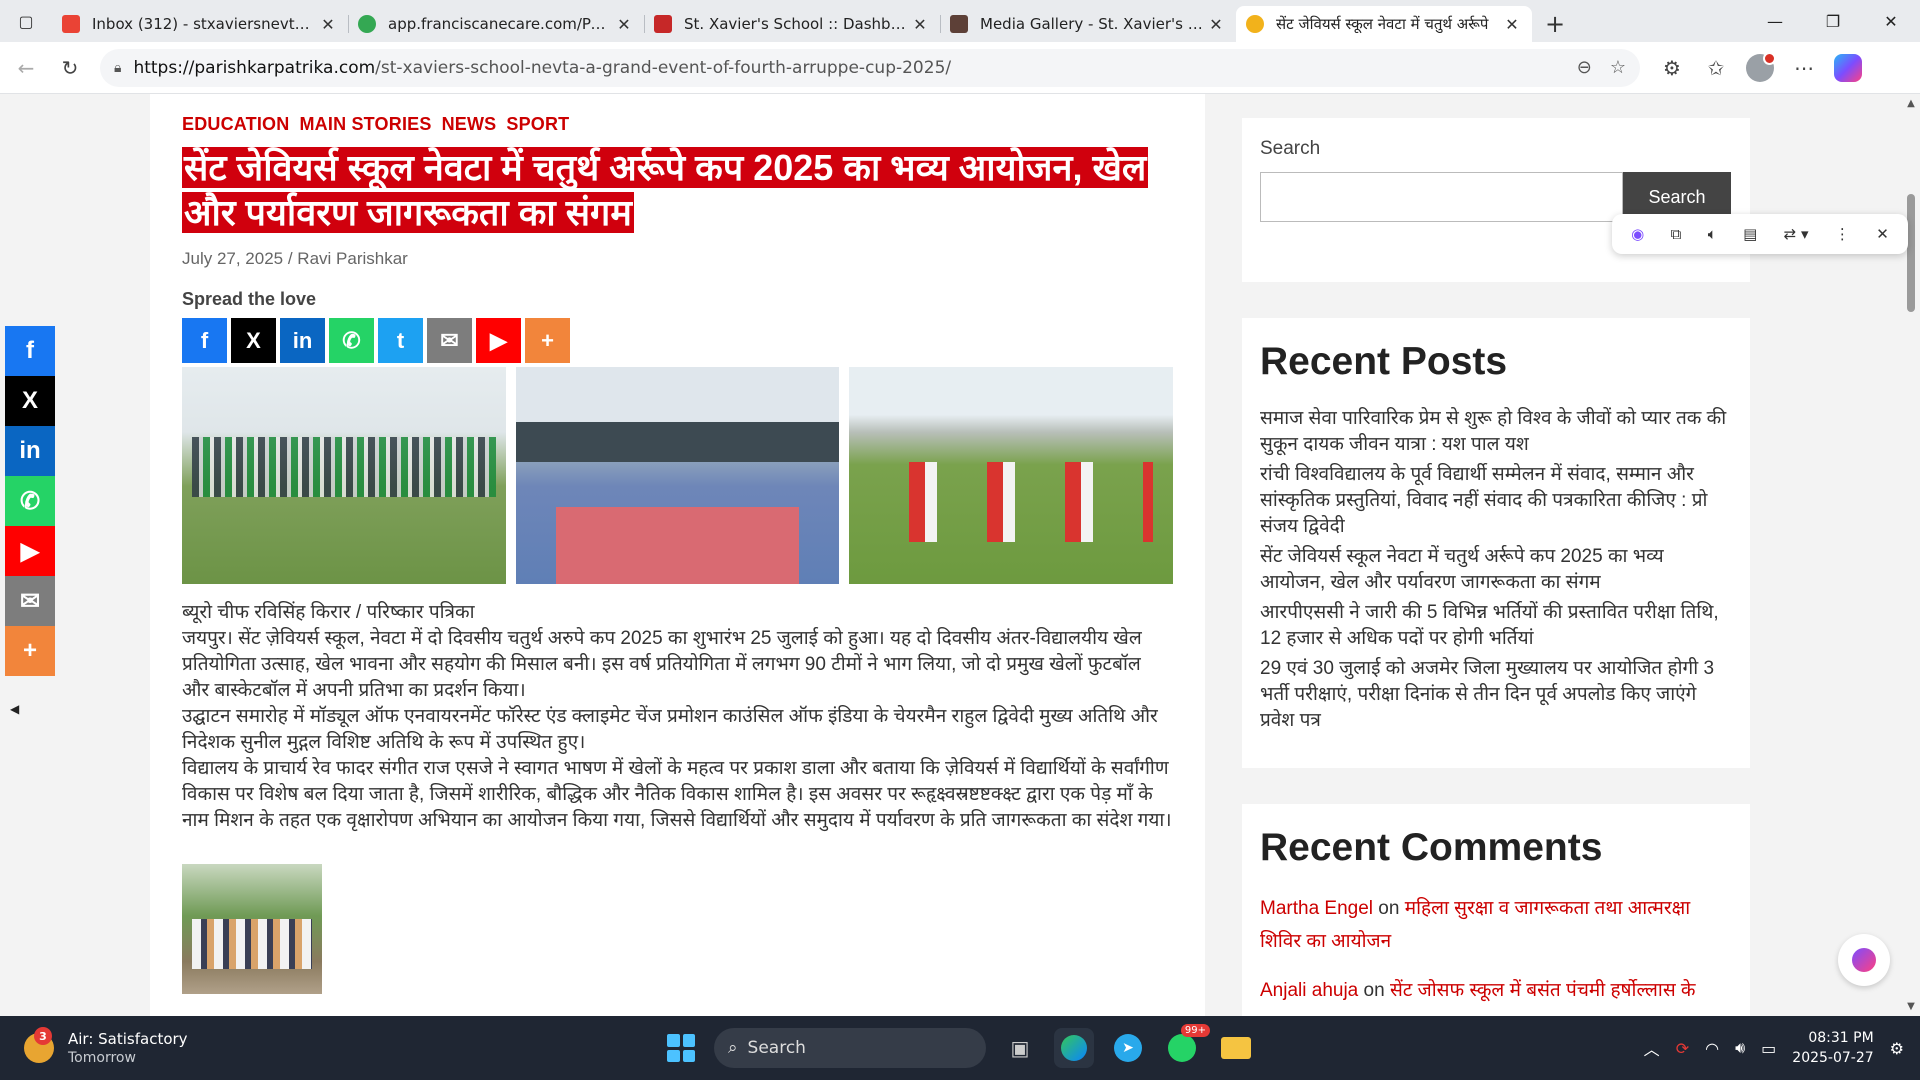 This screenshot has width=1920, height=1080. What do you see at coordinates (1236, 1048) in the screenshot?
I see `file-explorer-icon` at bounding box center [1236, 1048].